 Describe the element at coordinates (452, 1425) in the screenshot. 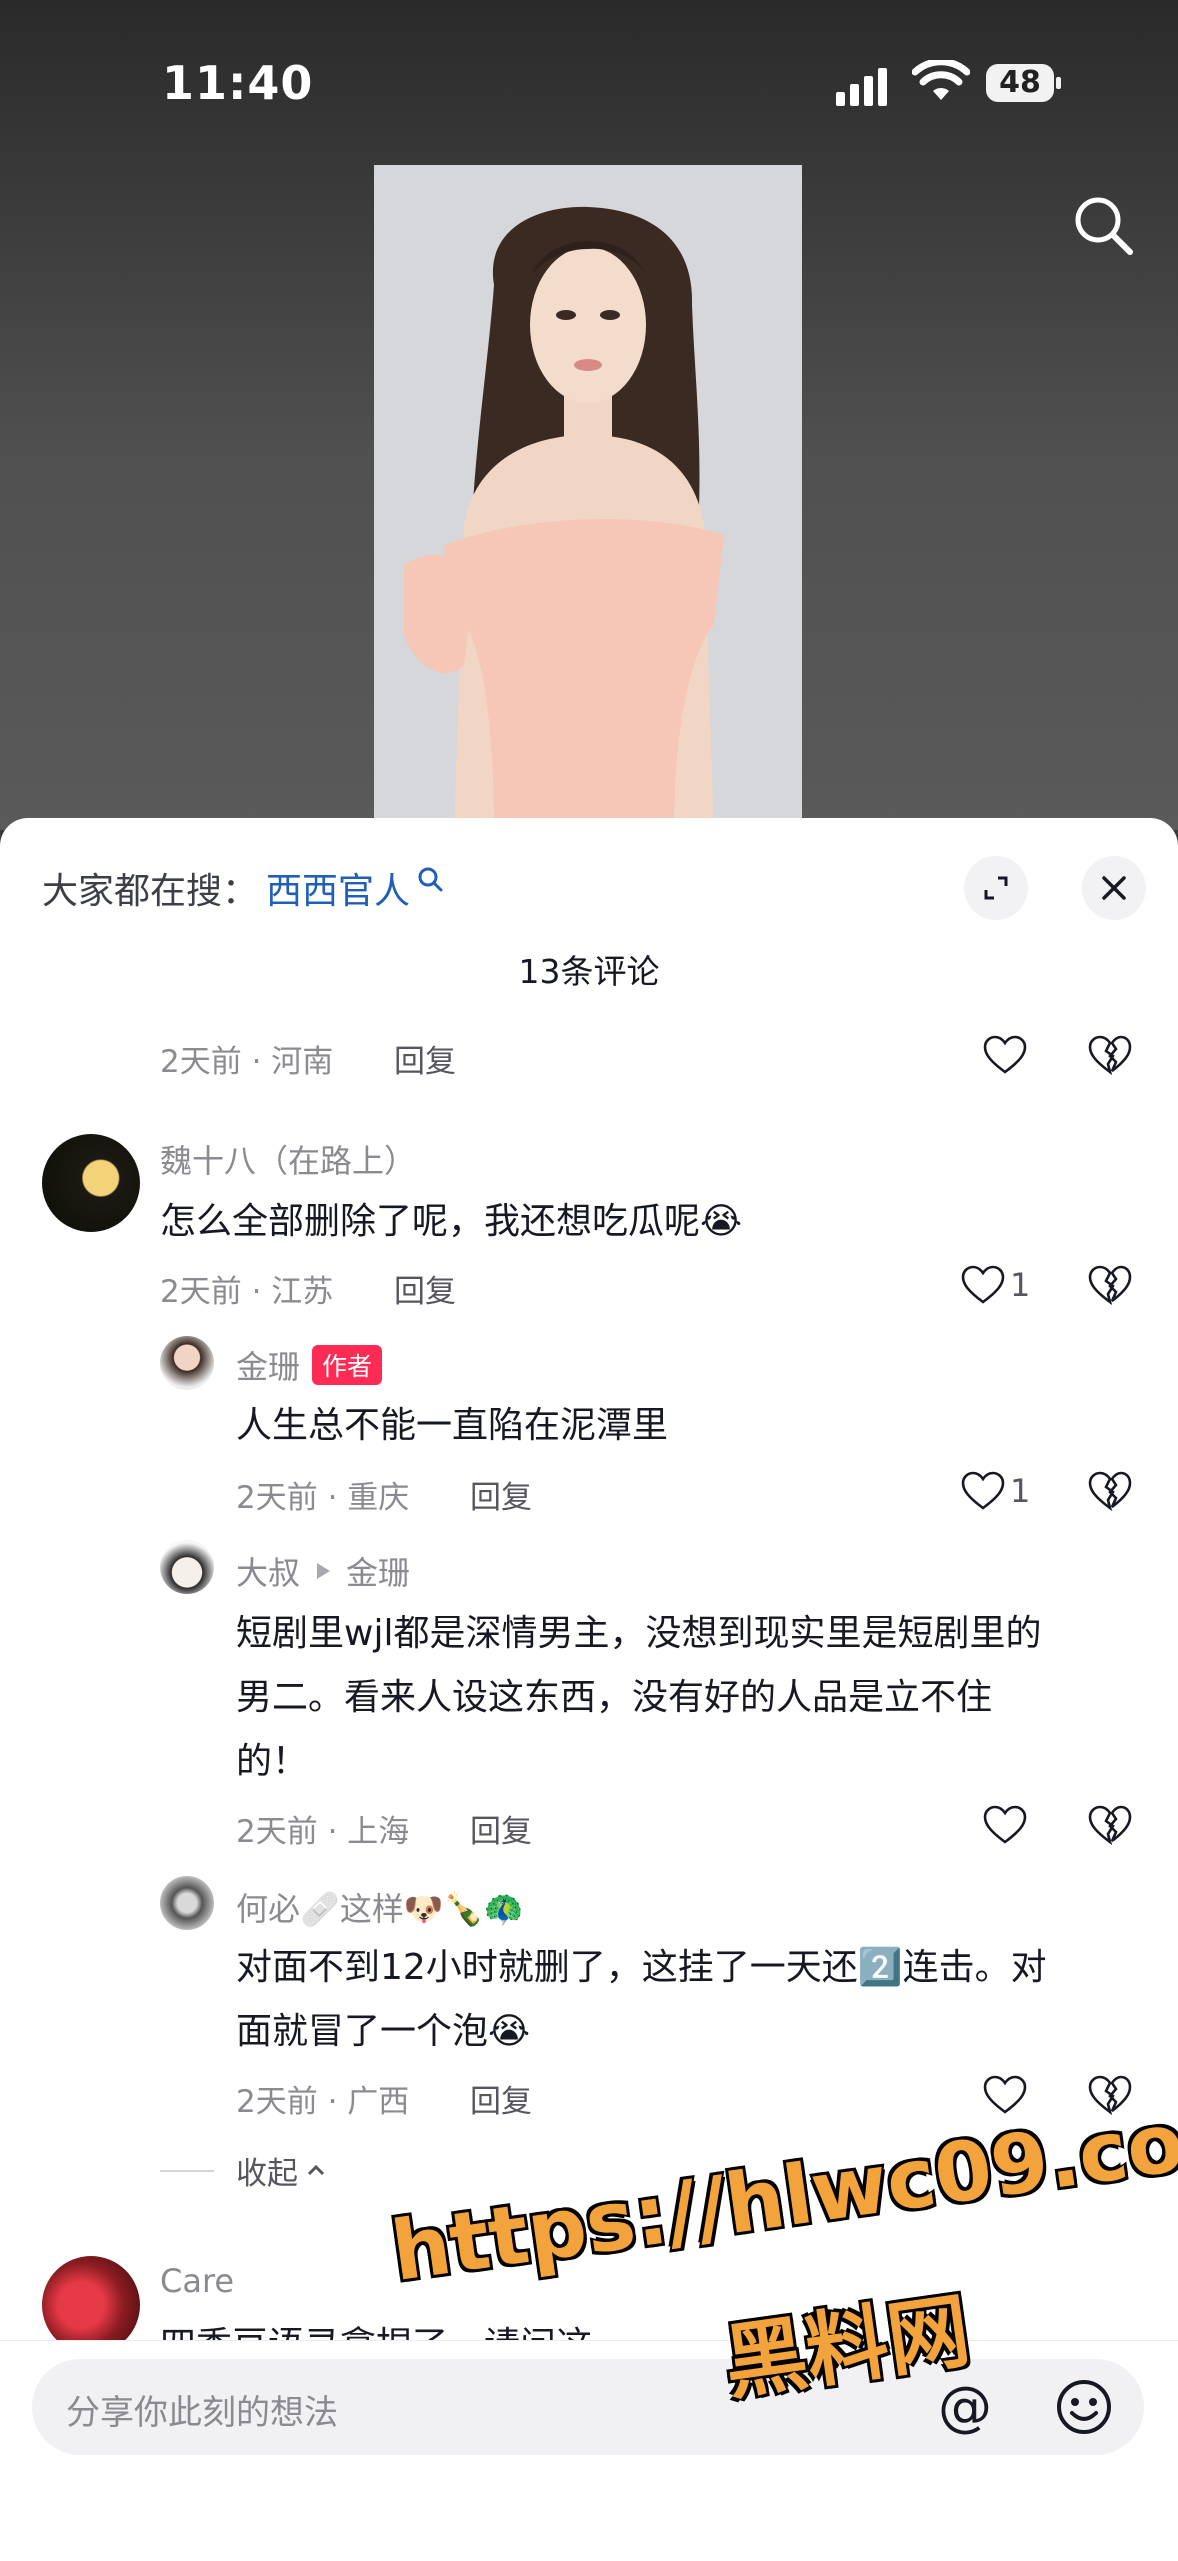

I see `comment-text: 人生总不能一直陷在泥潭里` at that location.